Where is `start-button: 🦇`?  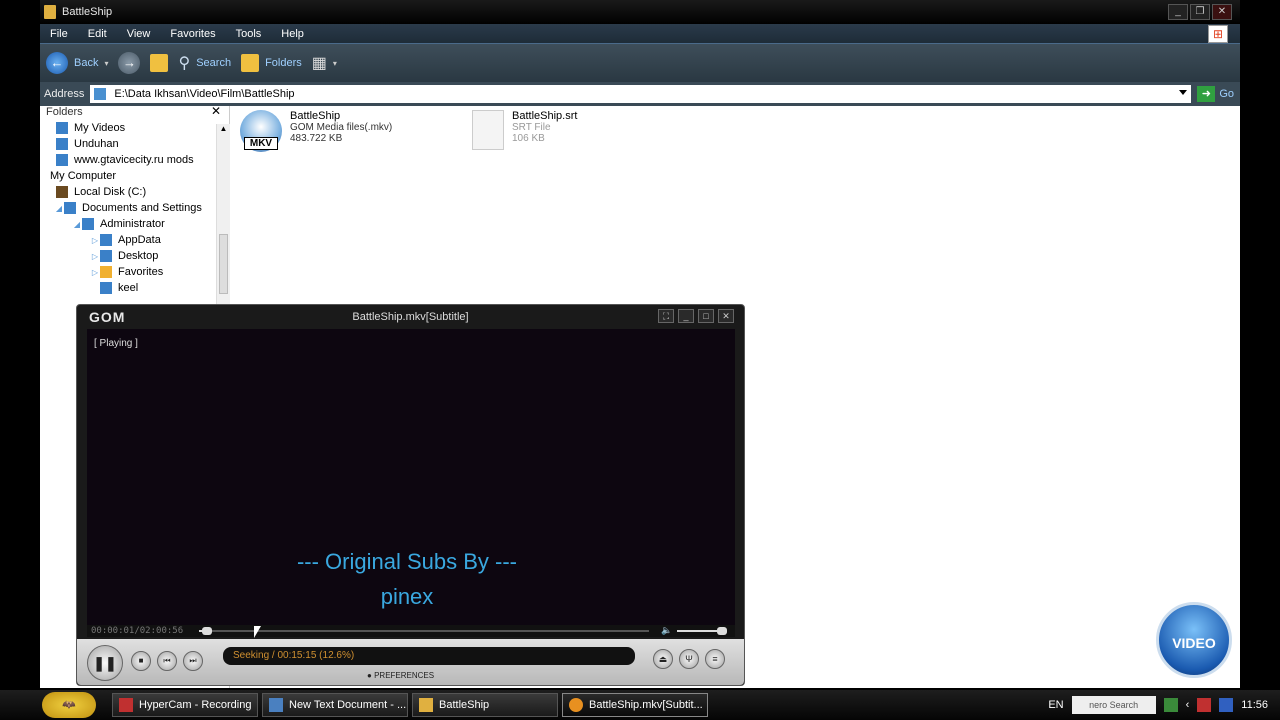
start-button: 🦇 is located at coordinates (69, 705).